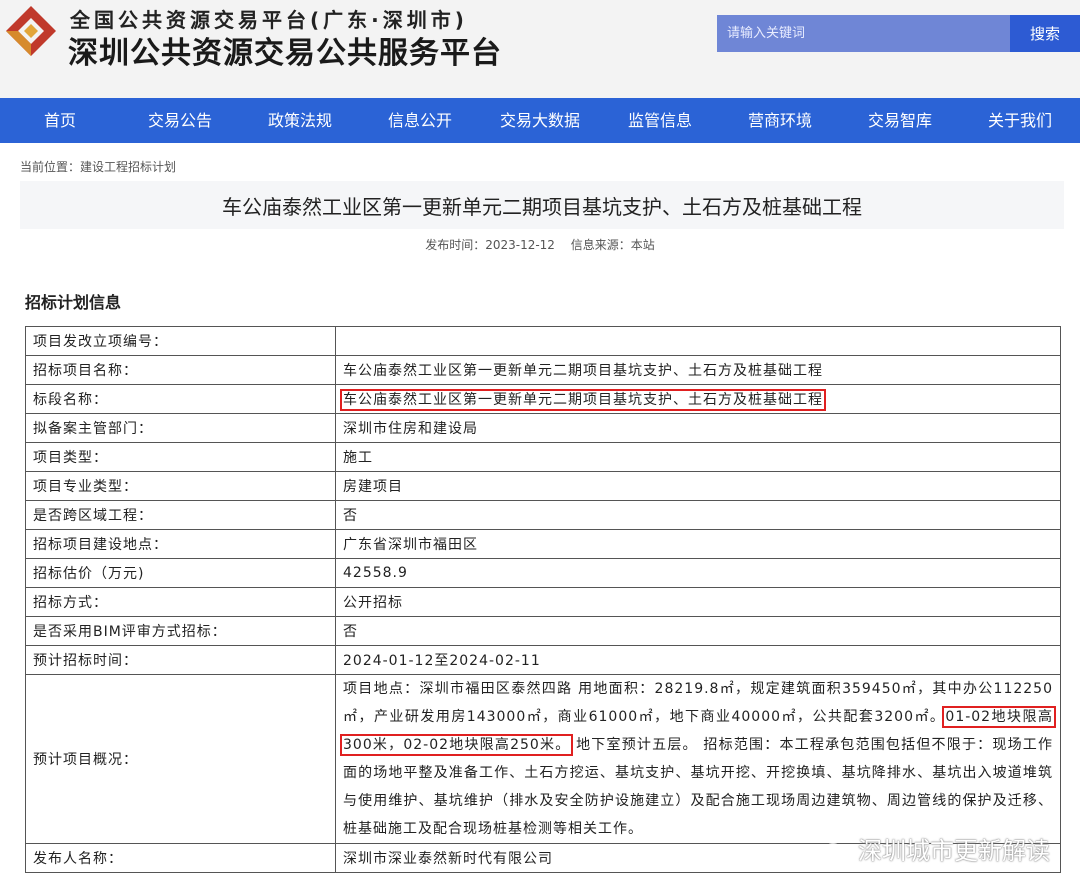 Image resolution: width=1080 pixels, height=894 pixels. I want to click on row-value: 房建项目, so click(698, 486).